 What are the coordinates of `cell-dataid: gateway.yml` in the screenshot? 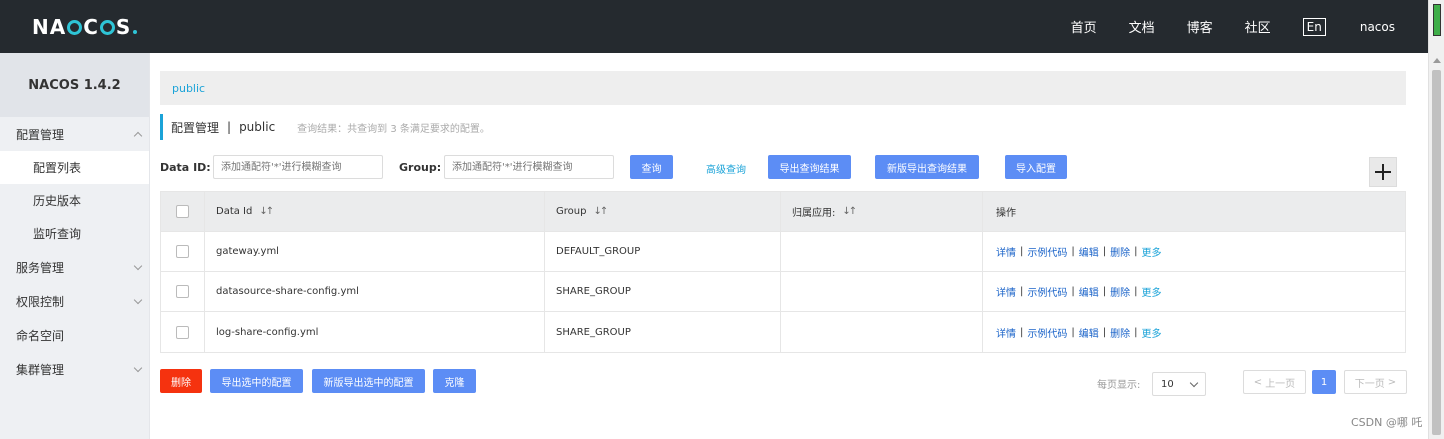 It's located at (375, 251).